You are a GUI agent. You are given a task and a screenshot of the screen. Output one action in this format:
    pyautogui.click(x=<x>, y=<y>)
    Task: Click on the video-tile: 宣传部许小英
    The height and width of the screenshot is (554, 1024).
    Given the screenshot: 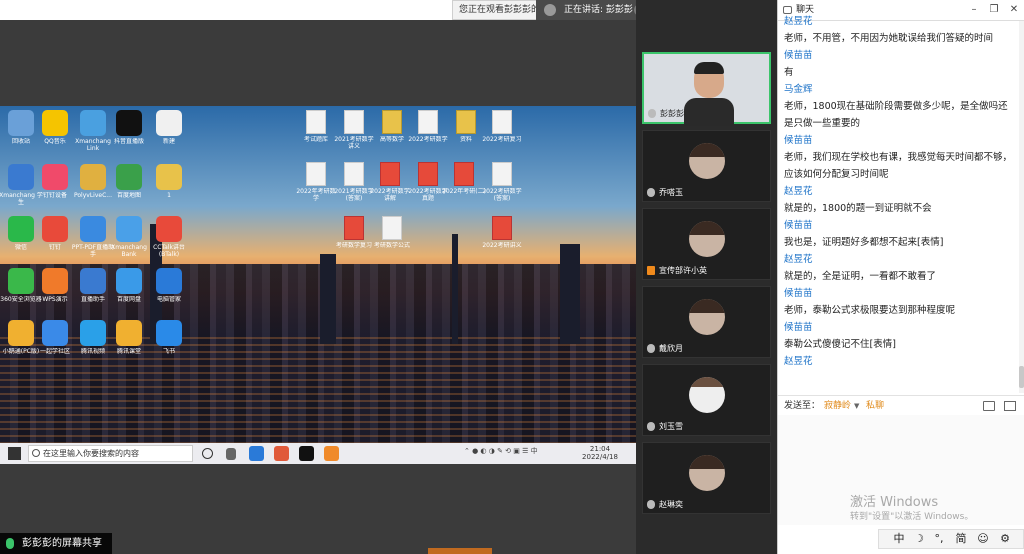 What is the action you would take?
    pyautogui.click(x=706, y=244)
    